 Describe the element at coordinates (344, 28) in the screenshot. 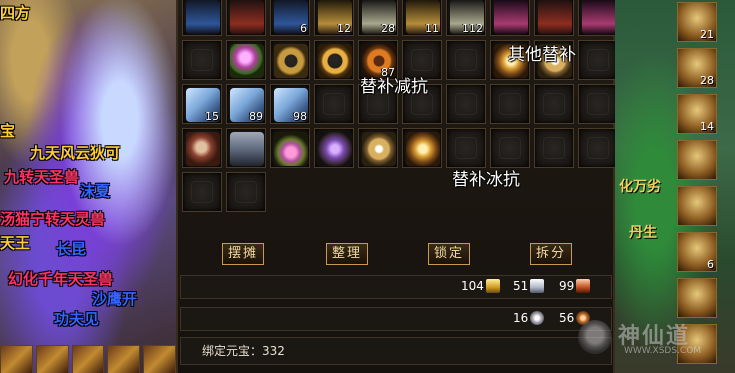

I see `item-count: 12` at that location.